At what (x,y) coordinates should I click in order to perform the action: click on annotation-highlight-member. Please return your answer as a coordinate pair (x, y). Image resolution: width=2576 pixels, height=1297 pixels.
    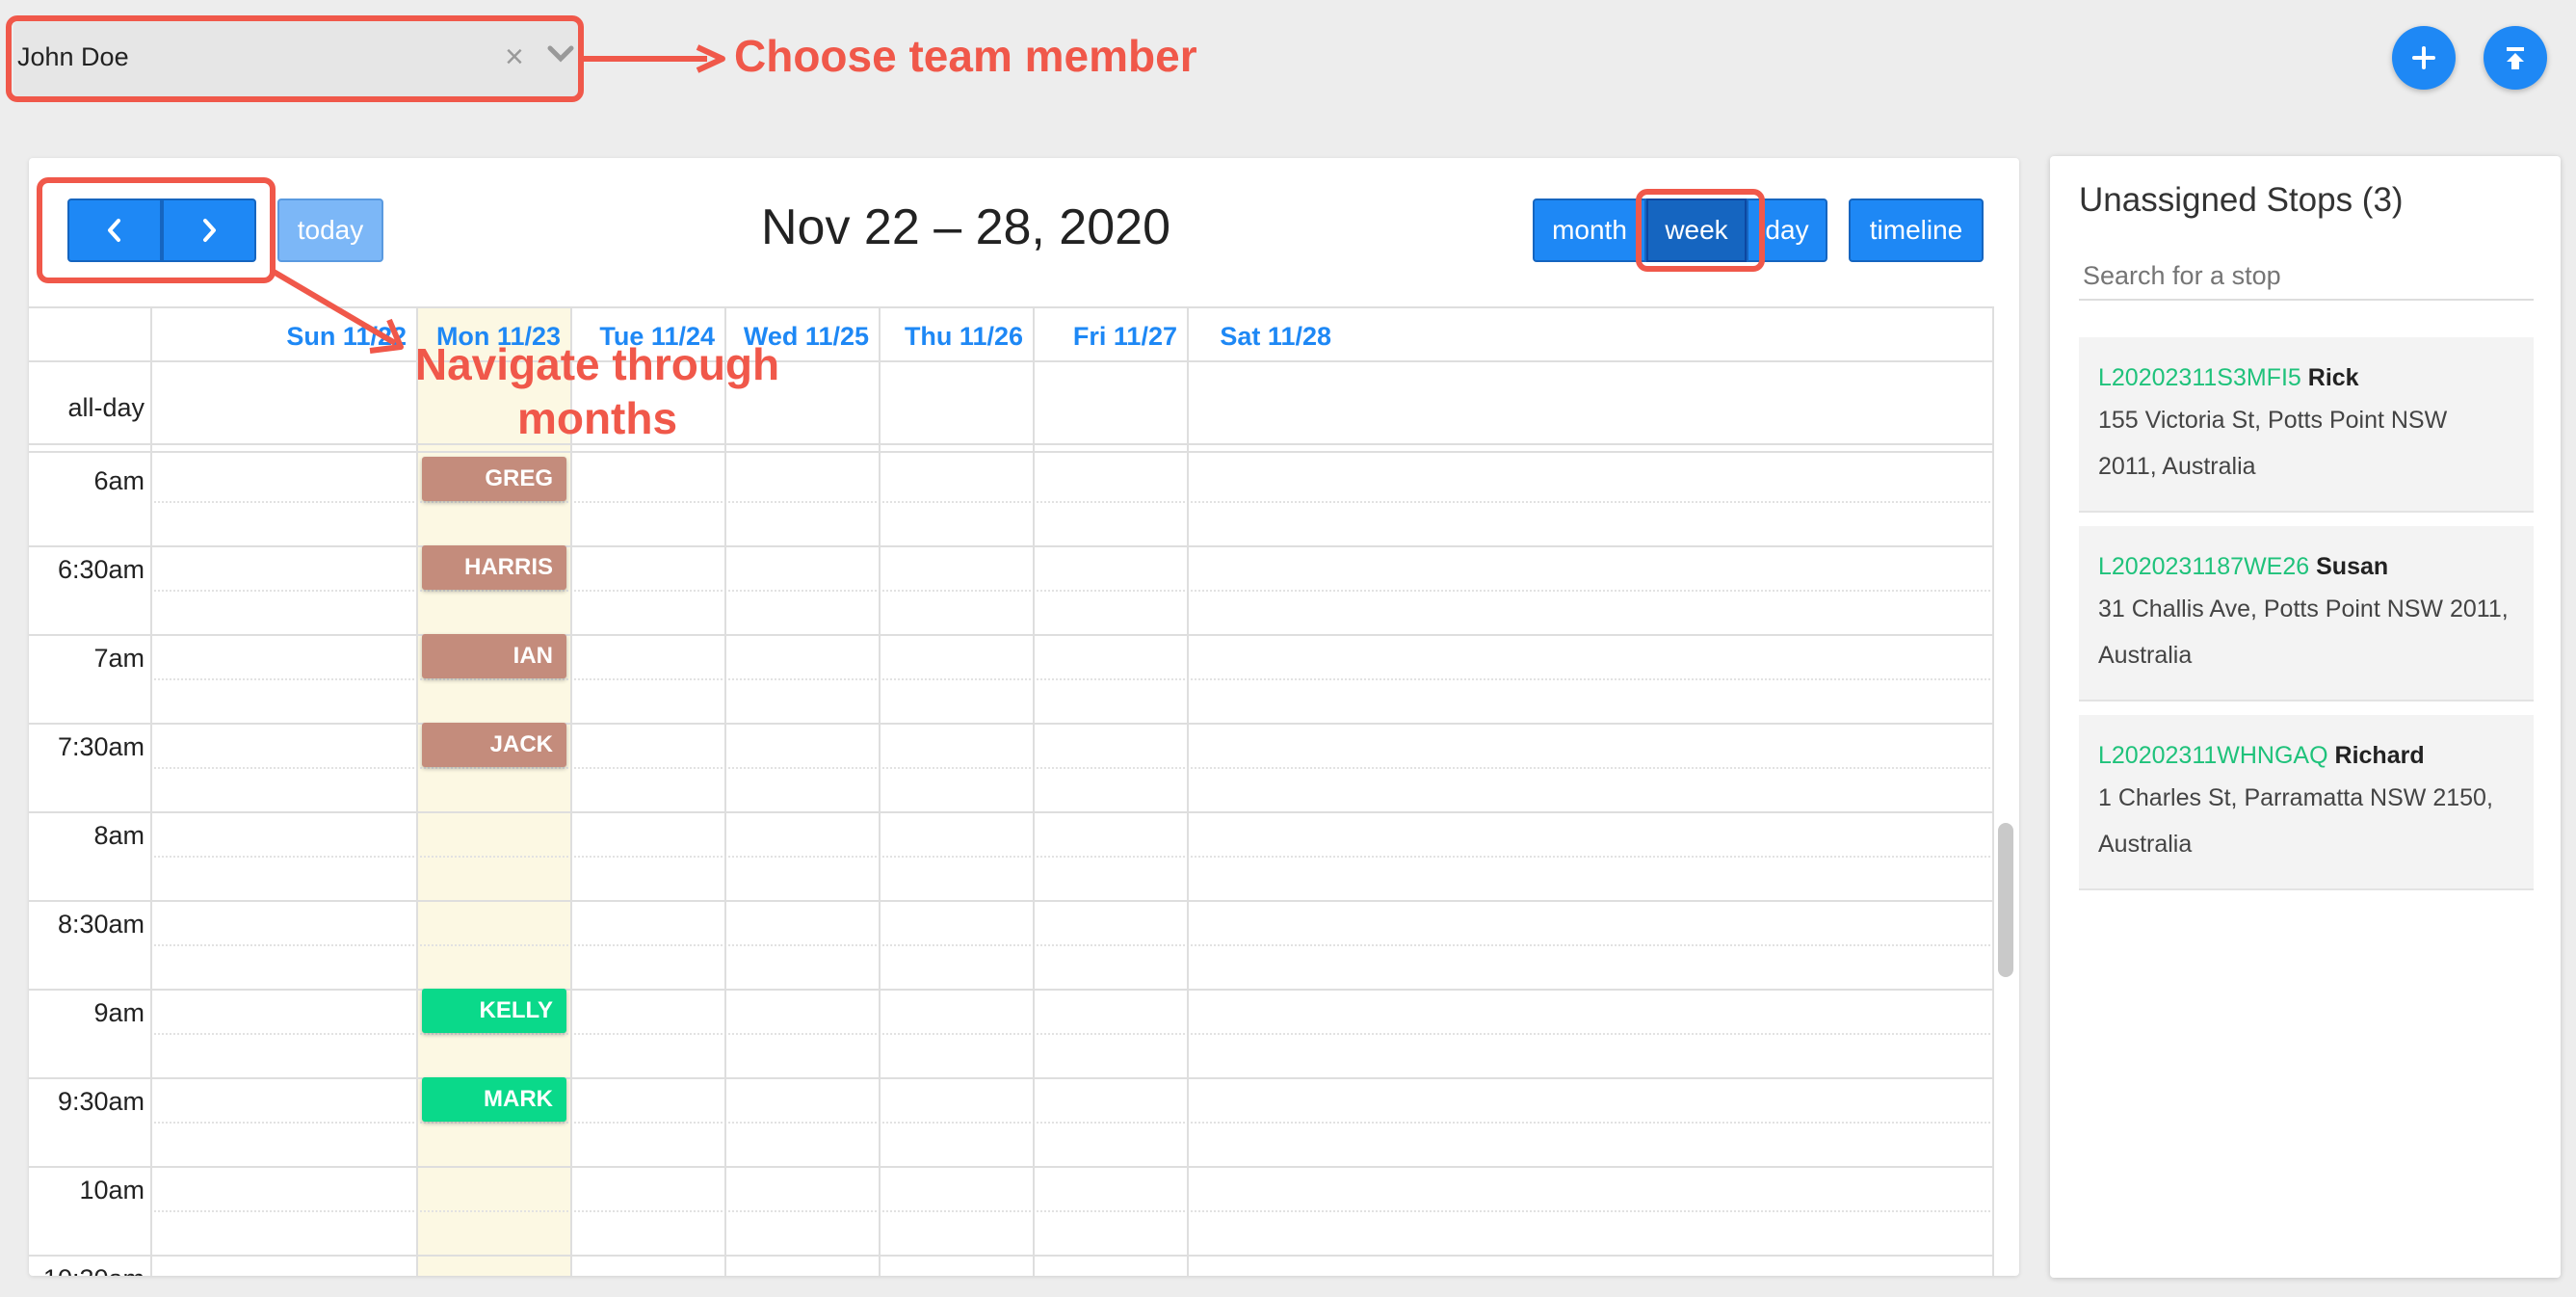
    Looking at the image, I should click on (295, 58).